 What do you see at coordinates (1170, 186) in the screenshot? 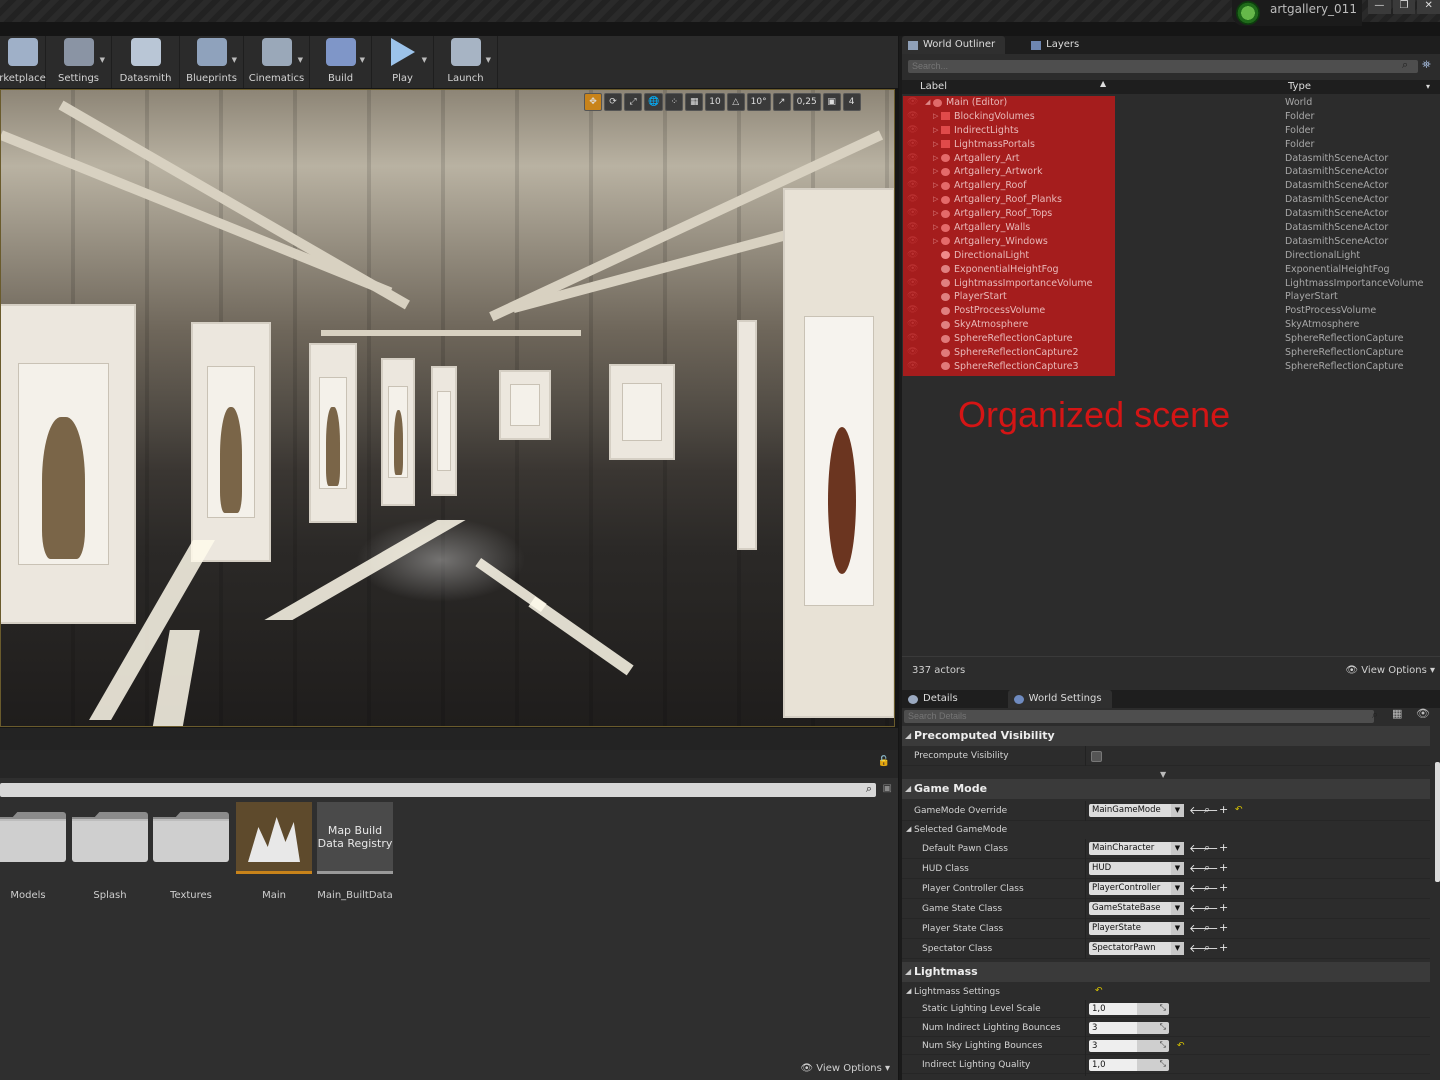
I see `outliner-row: 👁 ▷ Artgallery_Roof DatasmithSceneActor` at bounding box center [1170, 186].